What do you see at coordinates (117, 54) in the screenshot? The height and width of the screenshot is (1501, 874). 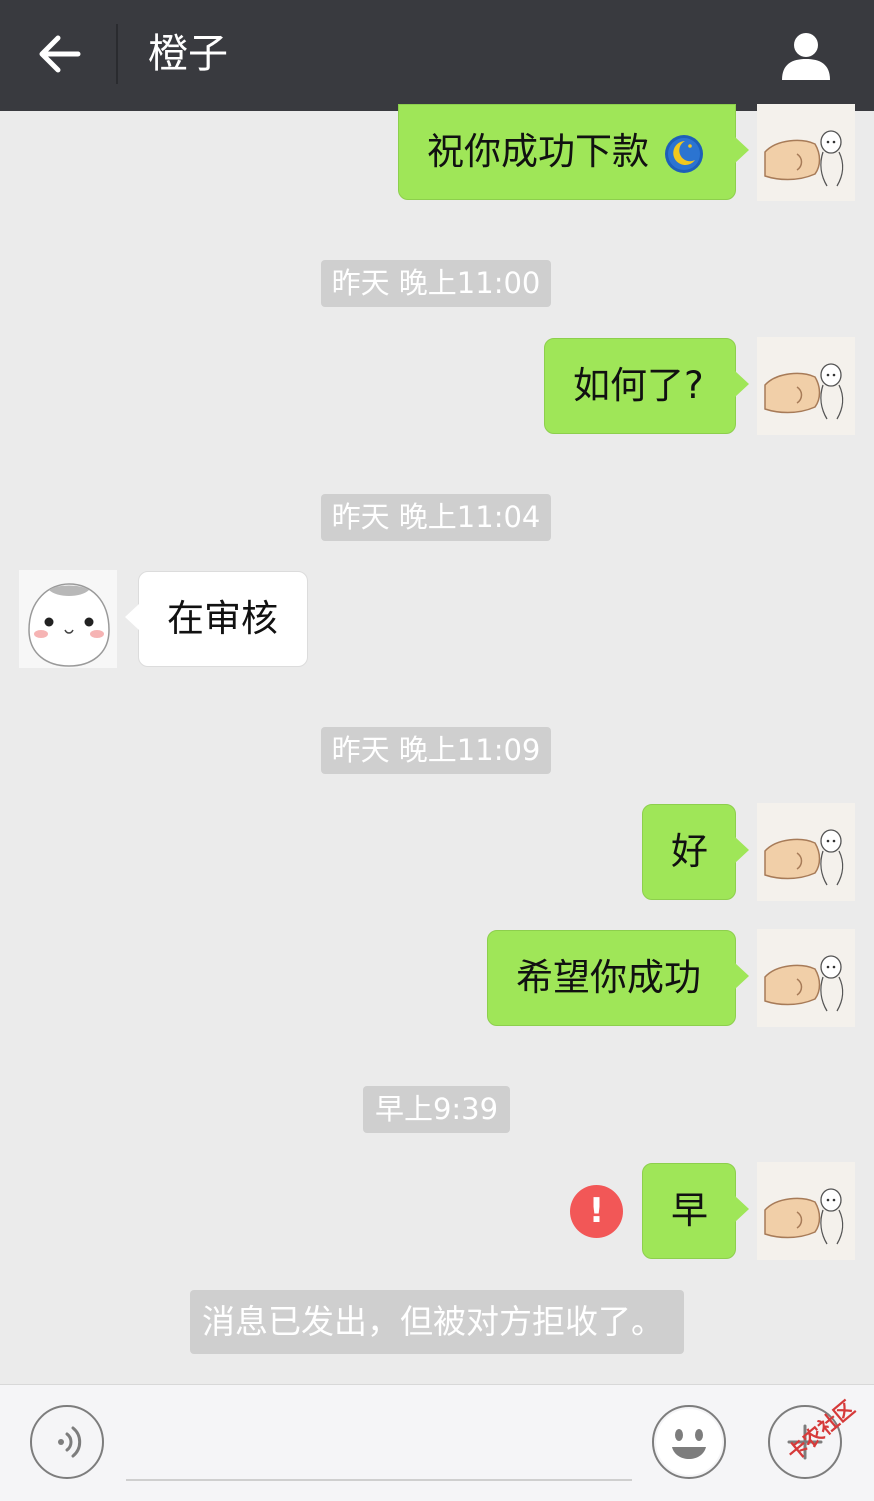 I see `header-divider` at bounding box center [117, 54].